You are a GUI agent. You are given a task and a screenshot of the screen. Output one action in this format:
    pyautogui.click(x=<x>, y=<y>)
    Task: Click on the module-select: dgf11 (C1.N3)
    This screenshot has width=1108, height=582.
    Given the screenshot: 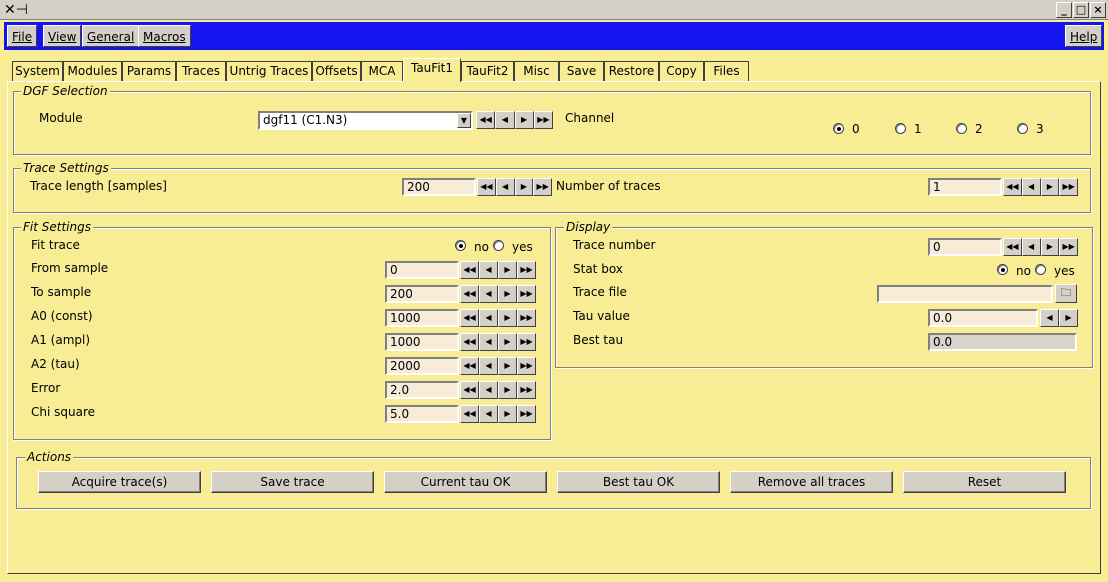 What is the action you would take?
    pyautogui.click(x=365, y=120)
    